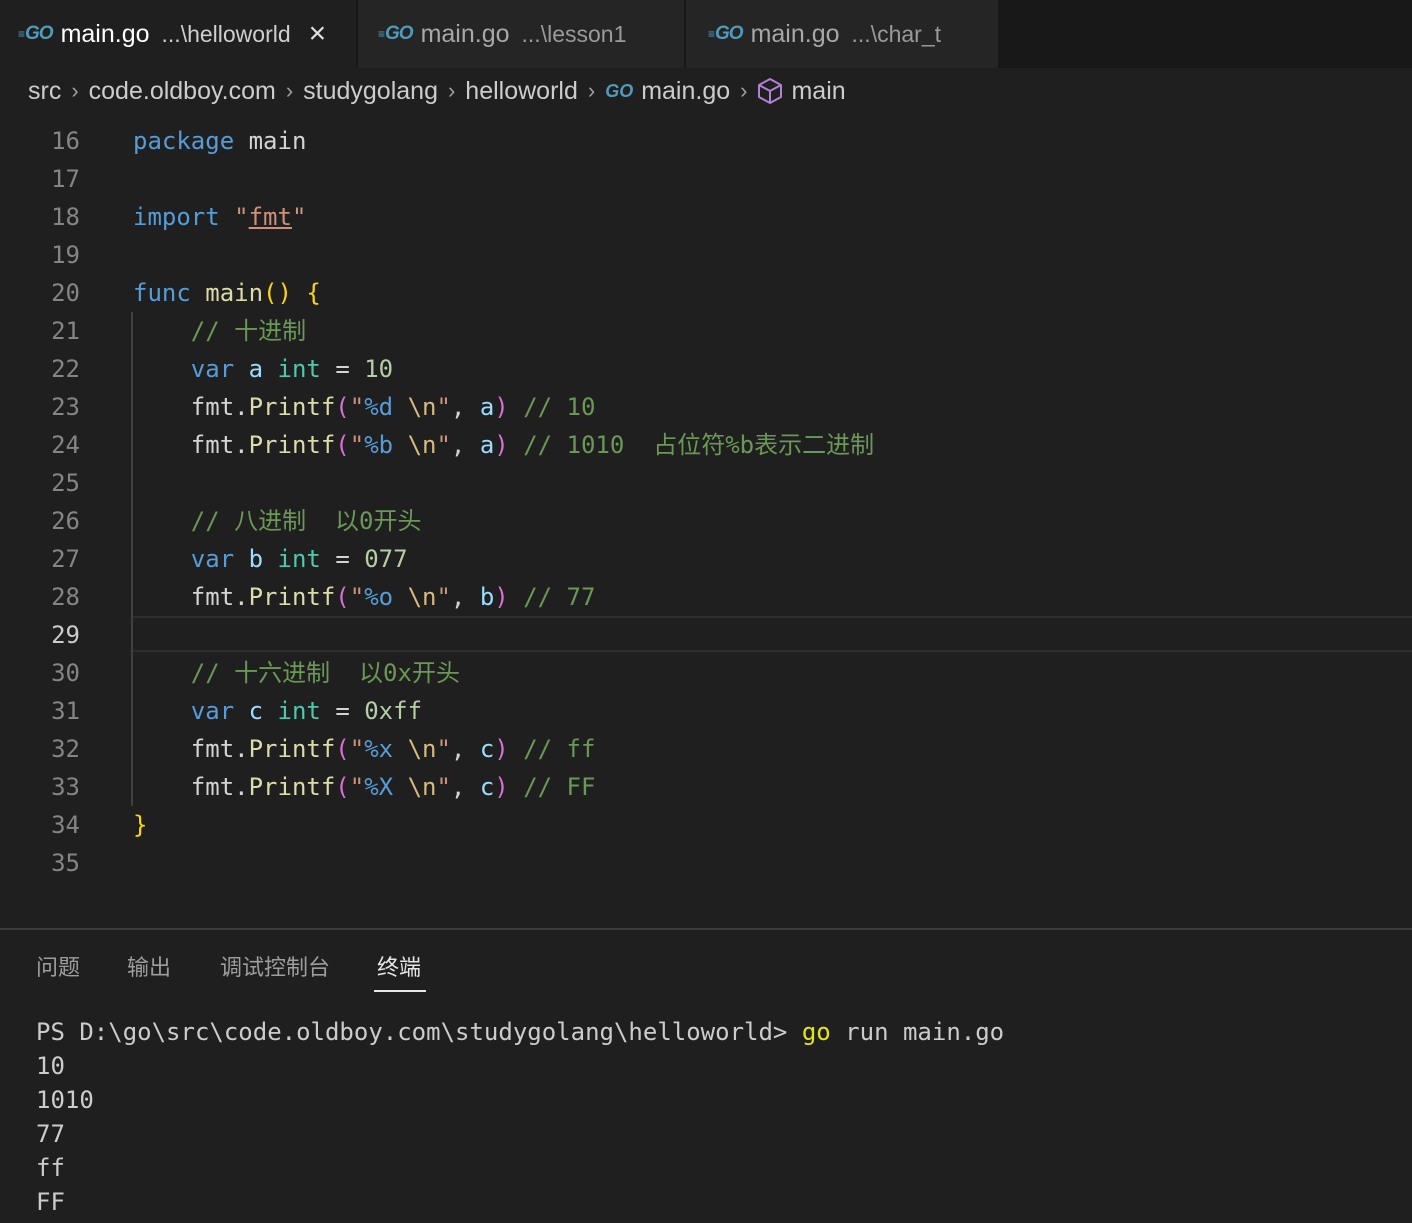  What do you see at coordinates (379, 597) in the screenshot?
I see `code-token: %o` at bounding box center [379, 597].